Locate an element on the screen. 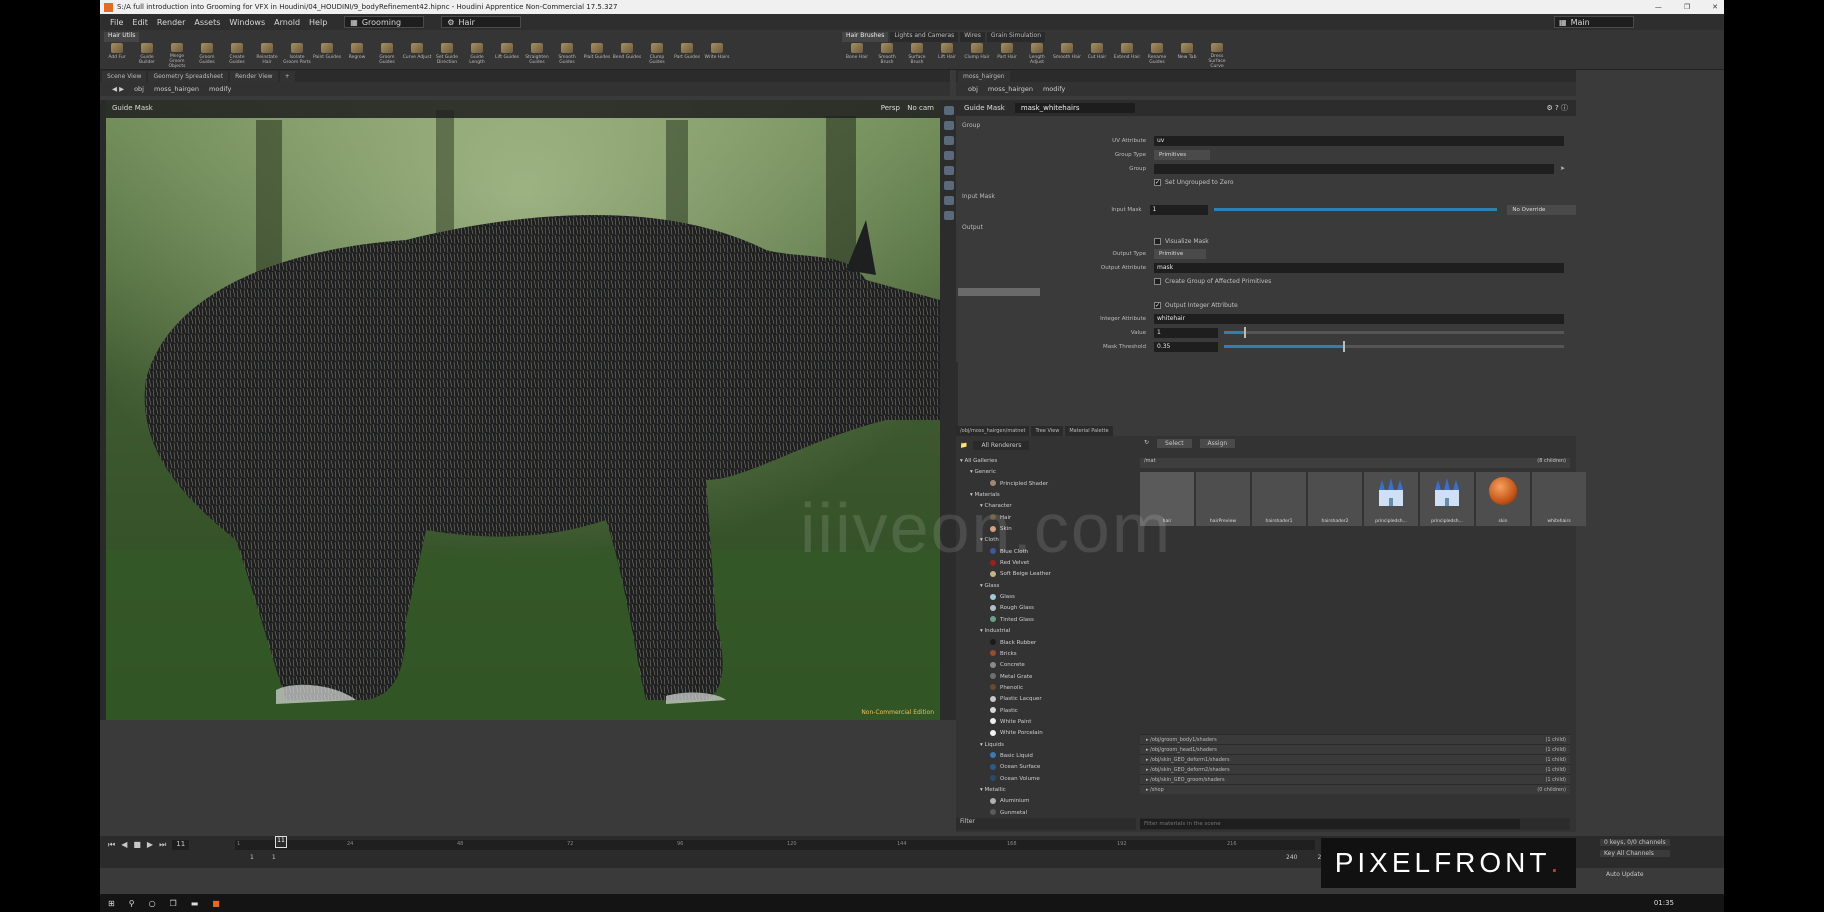  visualize-checkbox is located at coordinates (1157, 241).